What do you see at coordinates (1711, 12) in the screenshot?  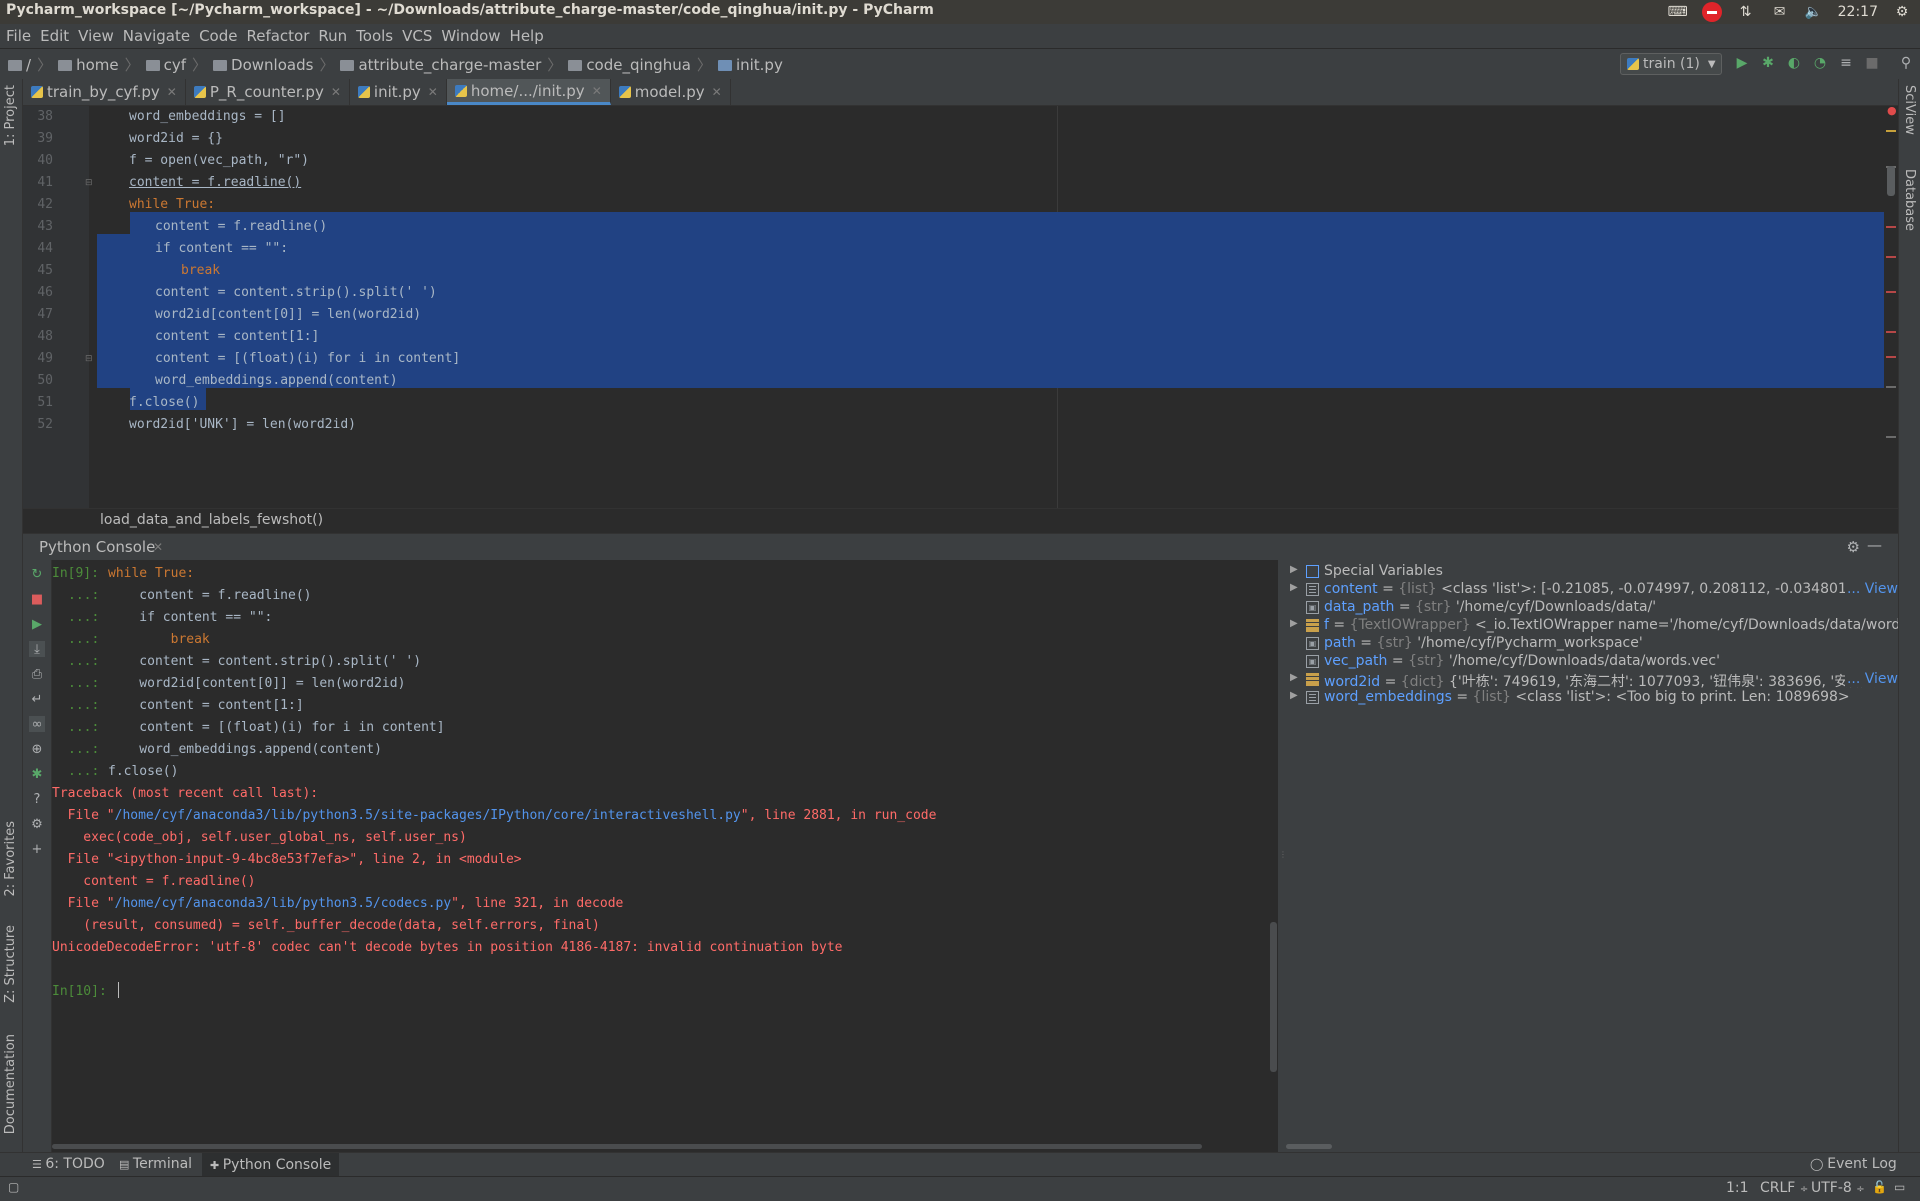 I see `update-stop-icon` at bounding box center [1711, 12].